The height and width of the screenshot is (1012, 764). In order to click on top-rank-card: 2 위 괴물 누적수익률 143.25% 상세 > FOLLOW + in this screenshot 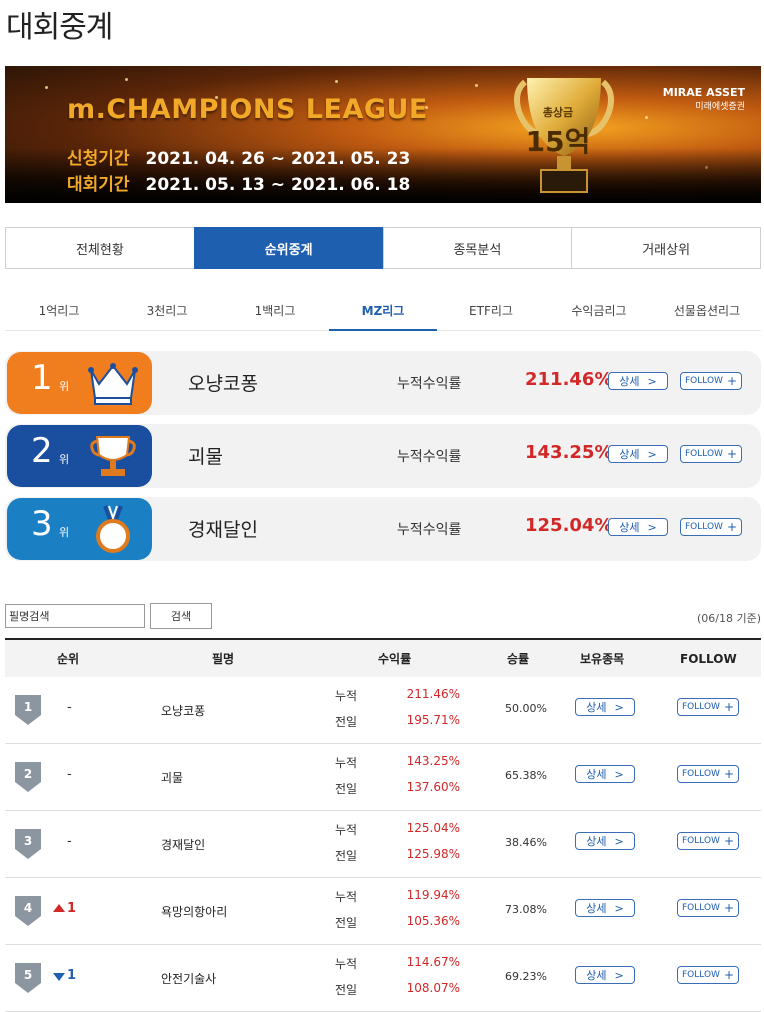, I will do `click(383, 456)`.